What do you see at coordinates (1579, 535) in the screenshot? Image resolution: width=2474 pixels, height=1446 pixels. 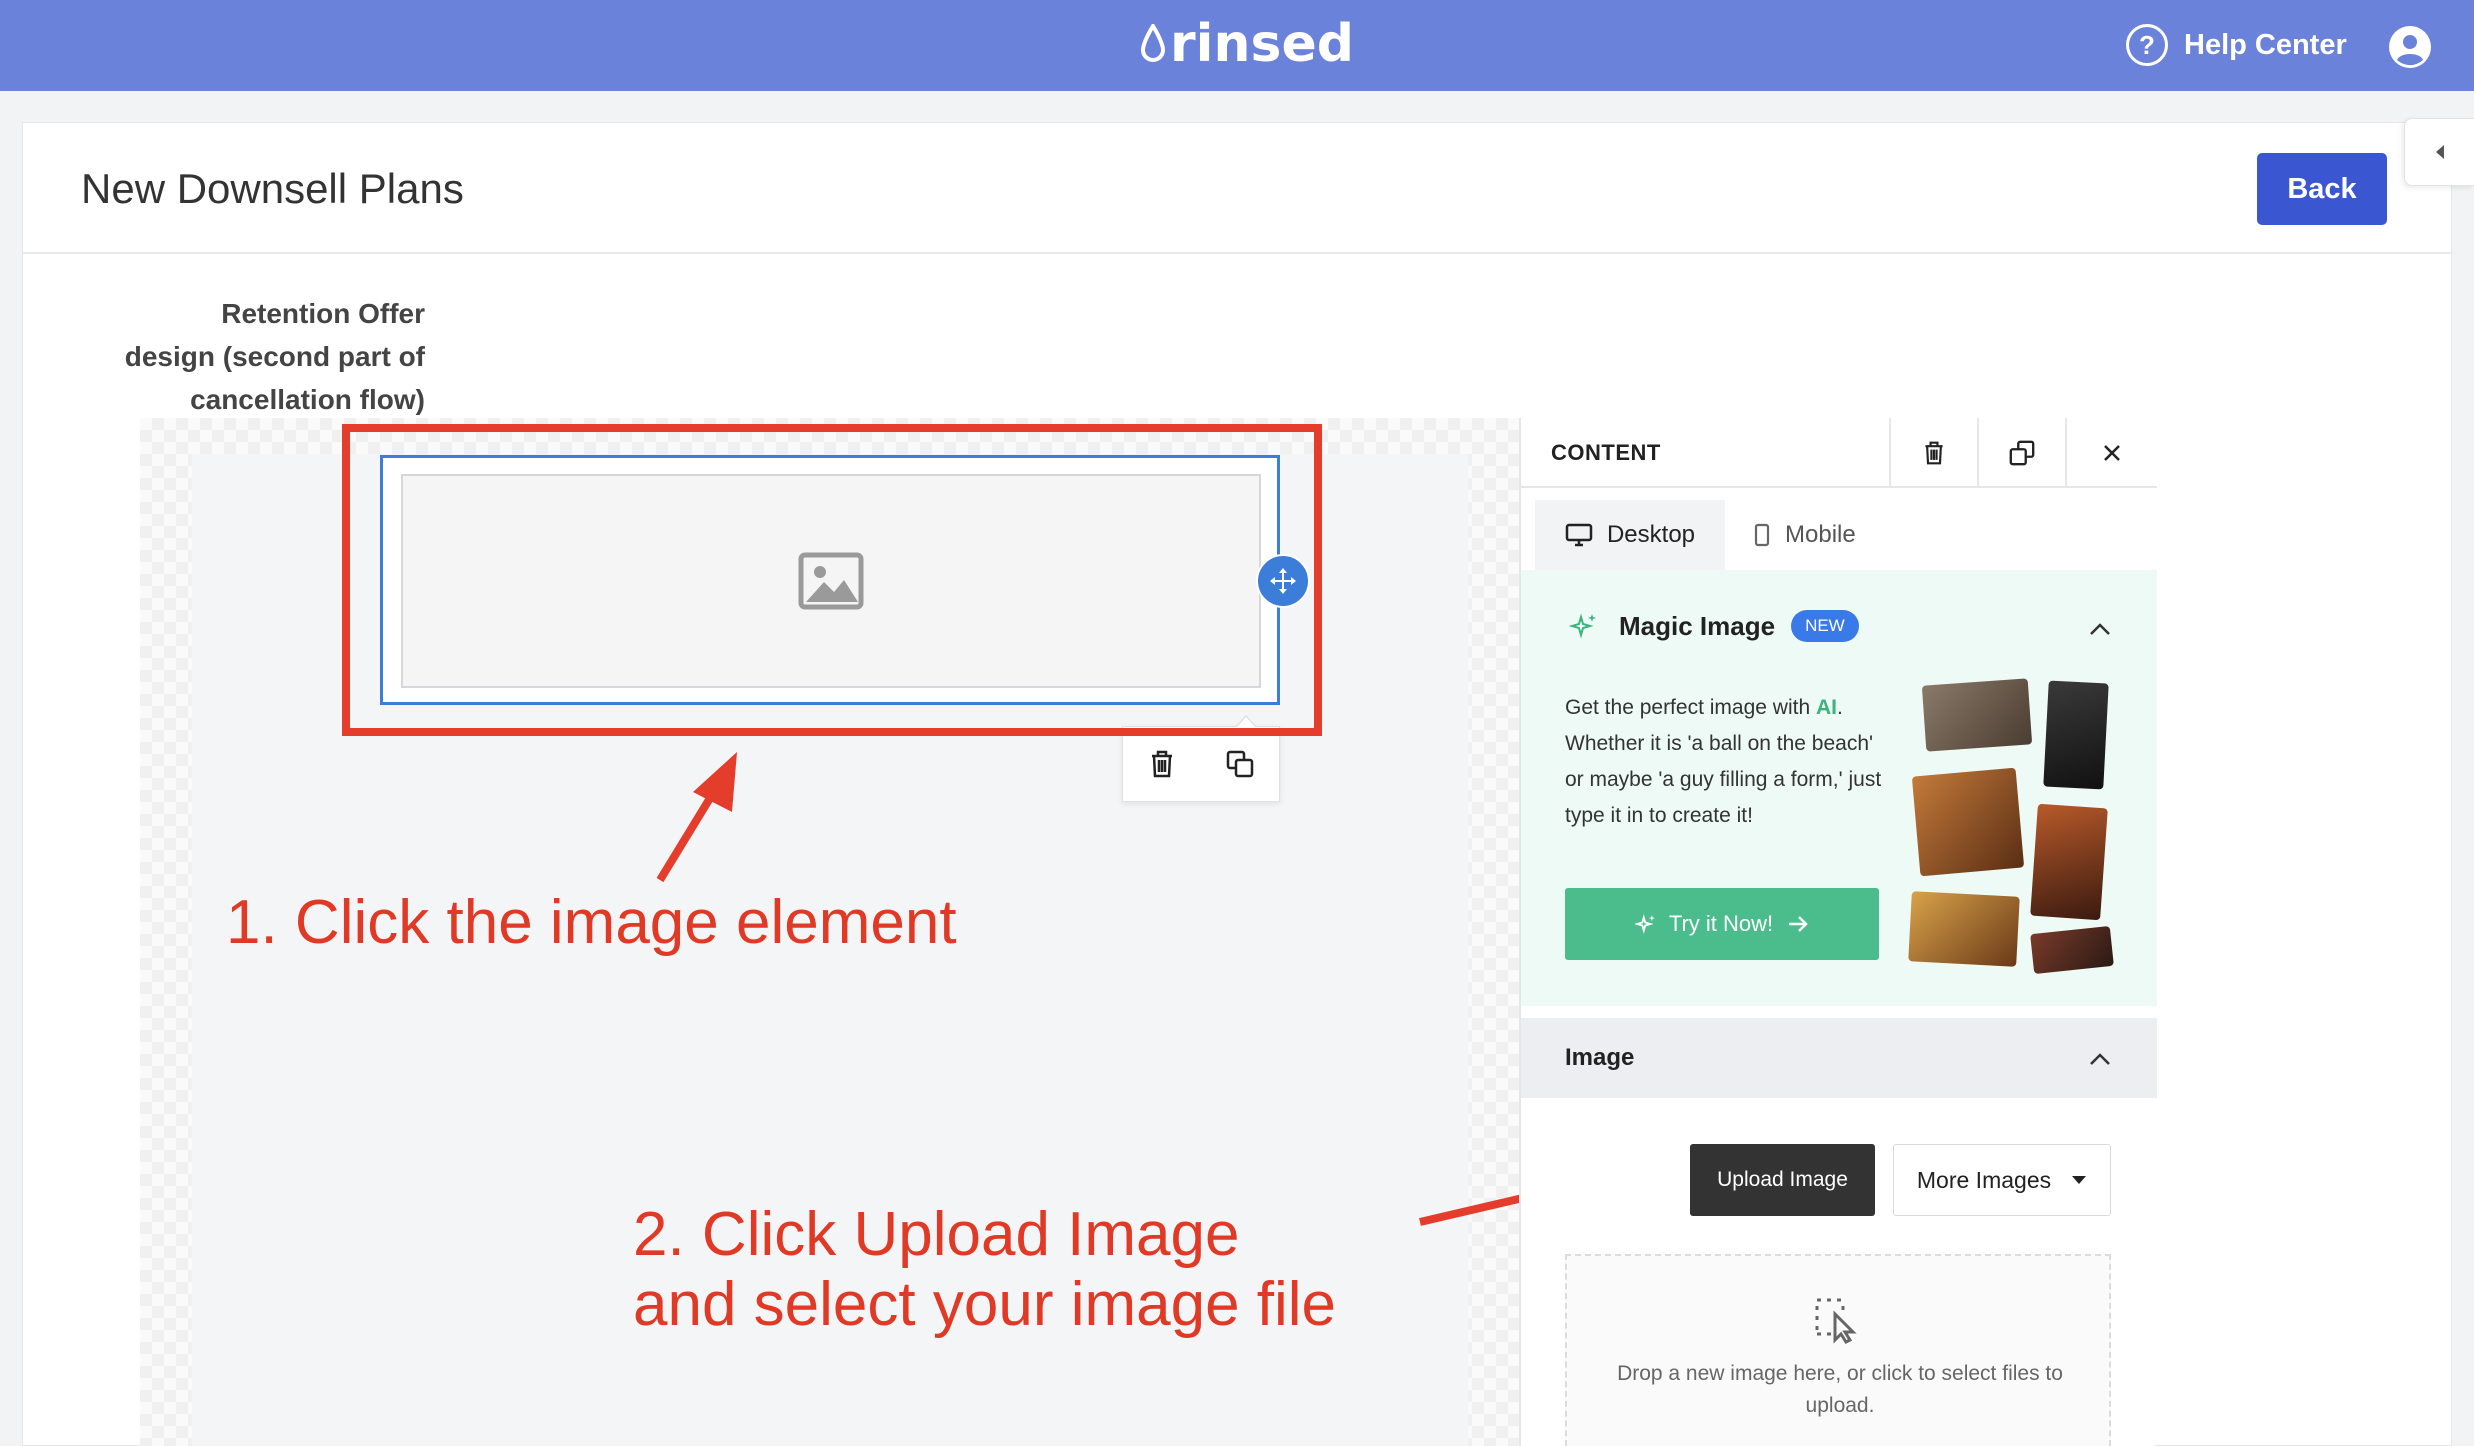 I see `monitor-icon` at bounding box center [1579, 535].